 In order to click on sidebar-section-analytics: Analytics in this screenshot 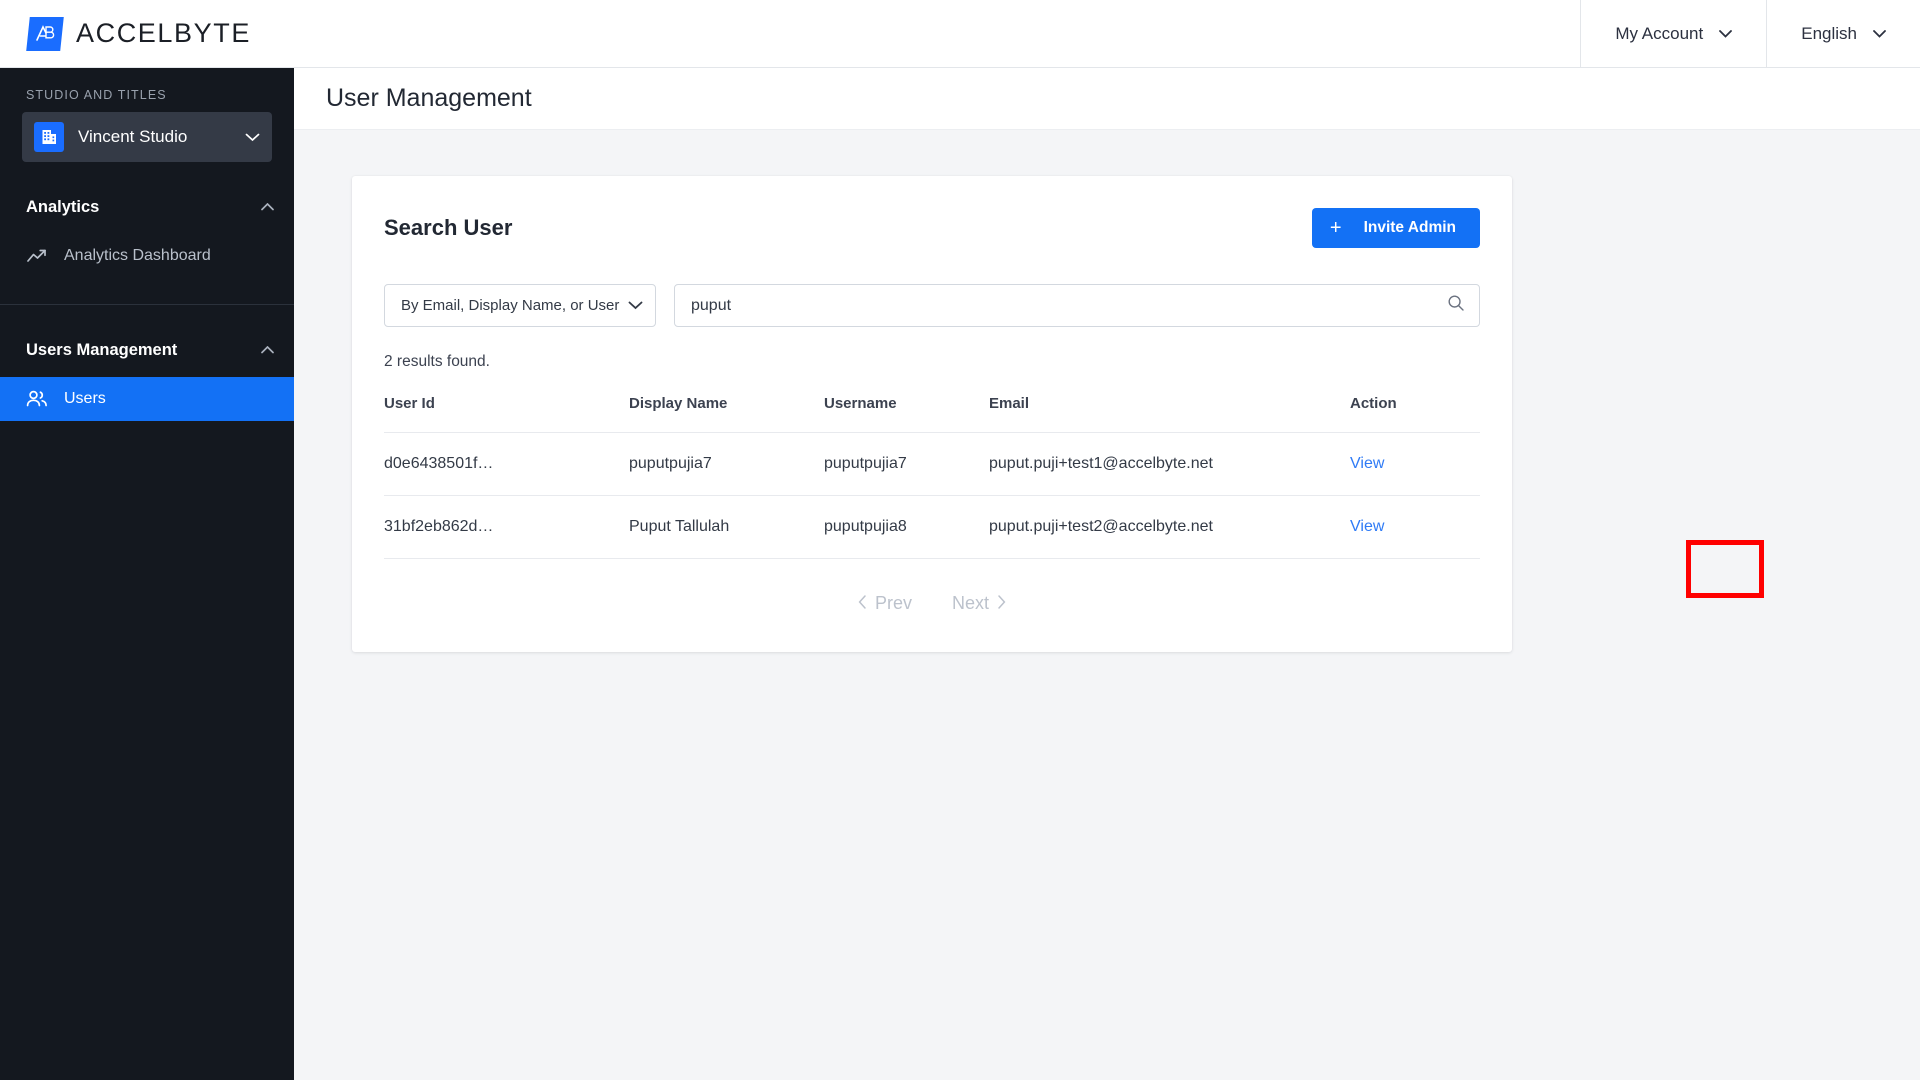, I will do `click(147, 207)`.